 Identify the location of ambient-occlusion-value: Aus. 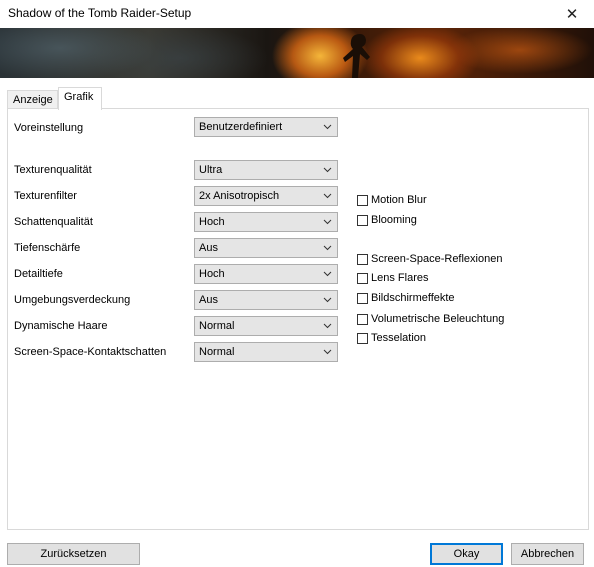
(208, 300).